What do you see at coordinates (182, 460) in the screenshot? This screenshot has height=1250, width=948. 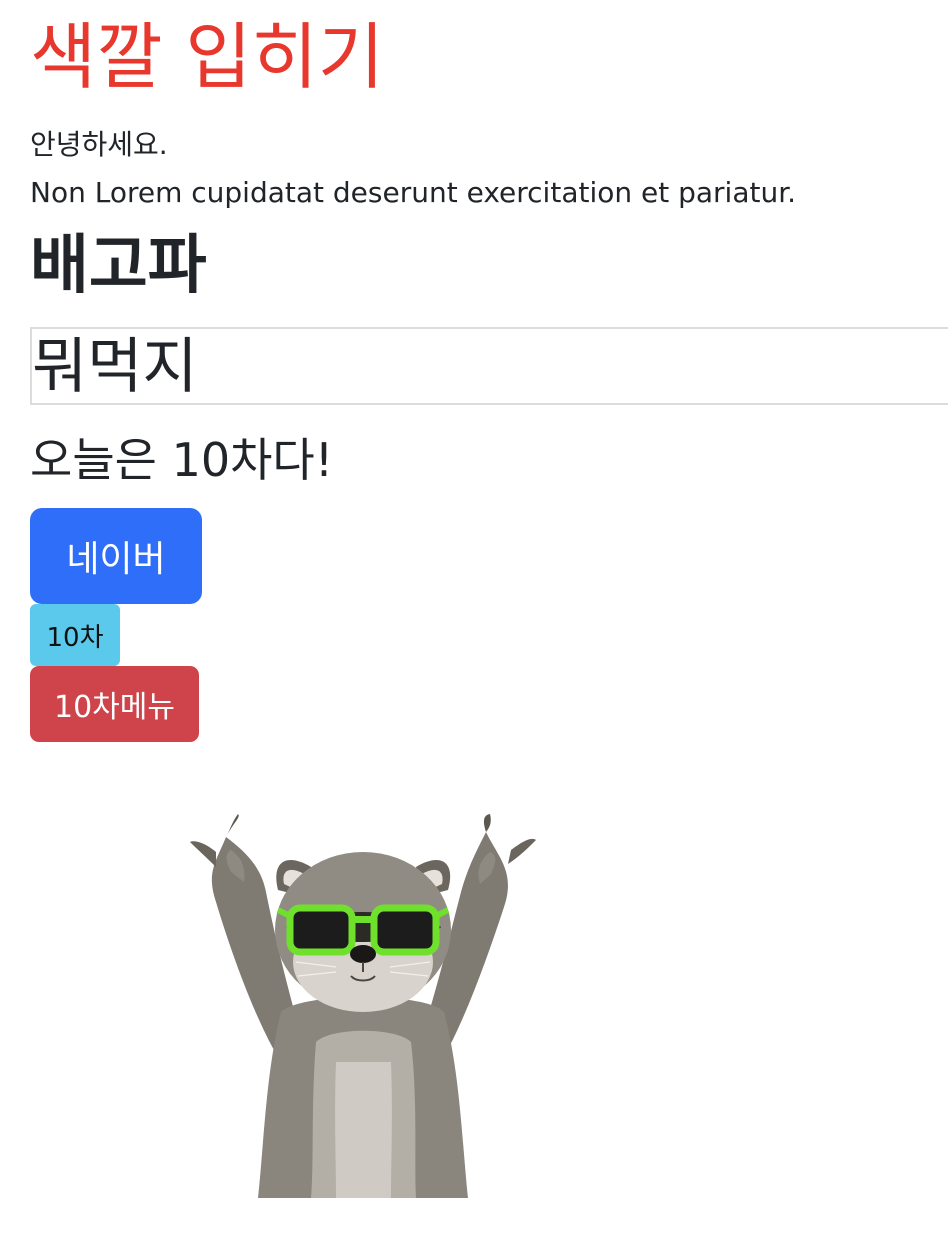 I see `today-heading: 오늘은 10차다!` at bounding box center [182, 460].